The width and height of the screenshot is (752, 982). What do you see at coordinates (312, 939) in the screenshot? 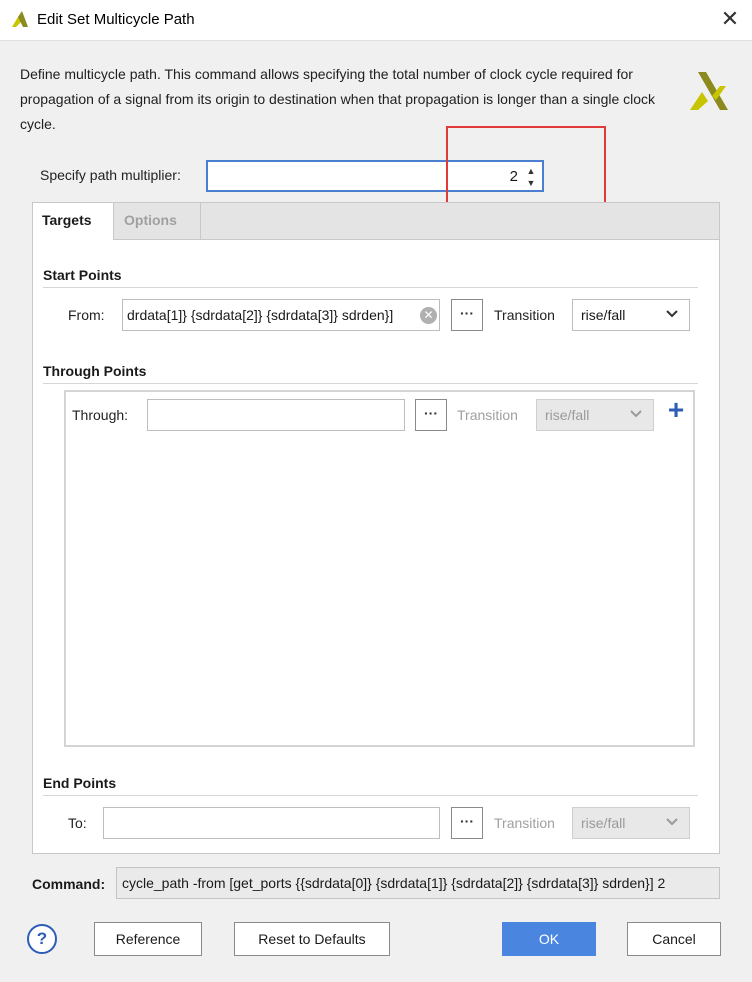
I see `reset-to-defaults-button: Reset to Defaults` at bounding box center [312, 939].